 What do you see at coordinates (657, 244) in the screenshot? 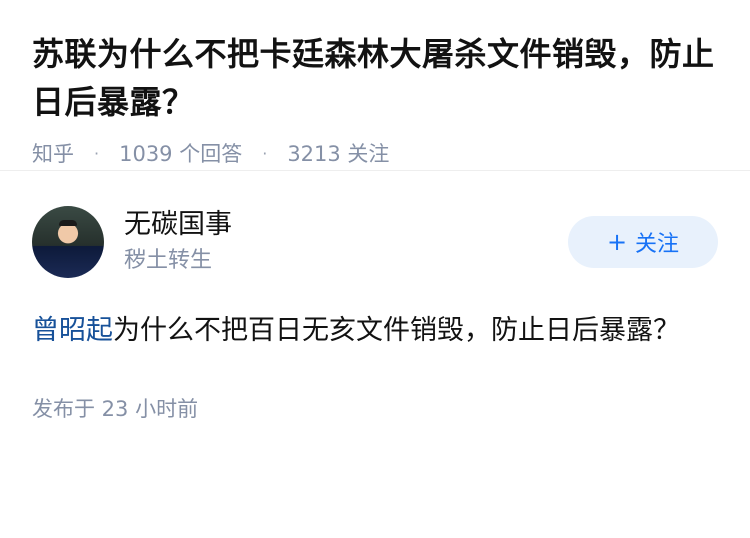
I see `follow-label: 关注` at bounding box center [657, 244].